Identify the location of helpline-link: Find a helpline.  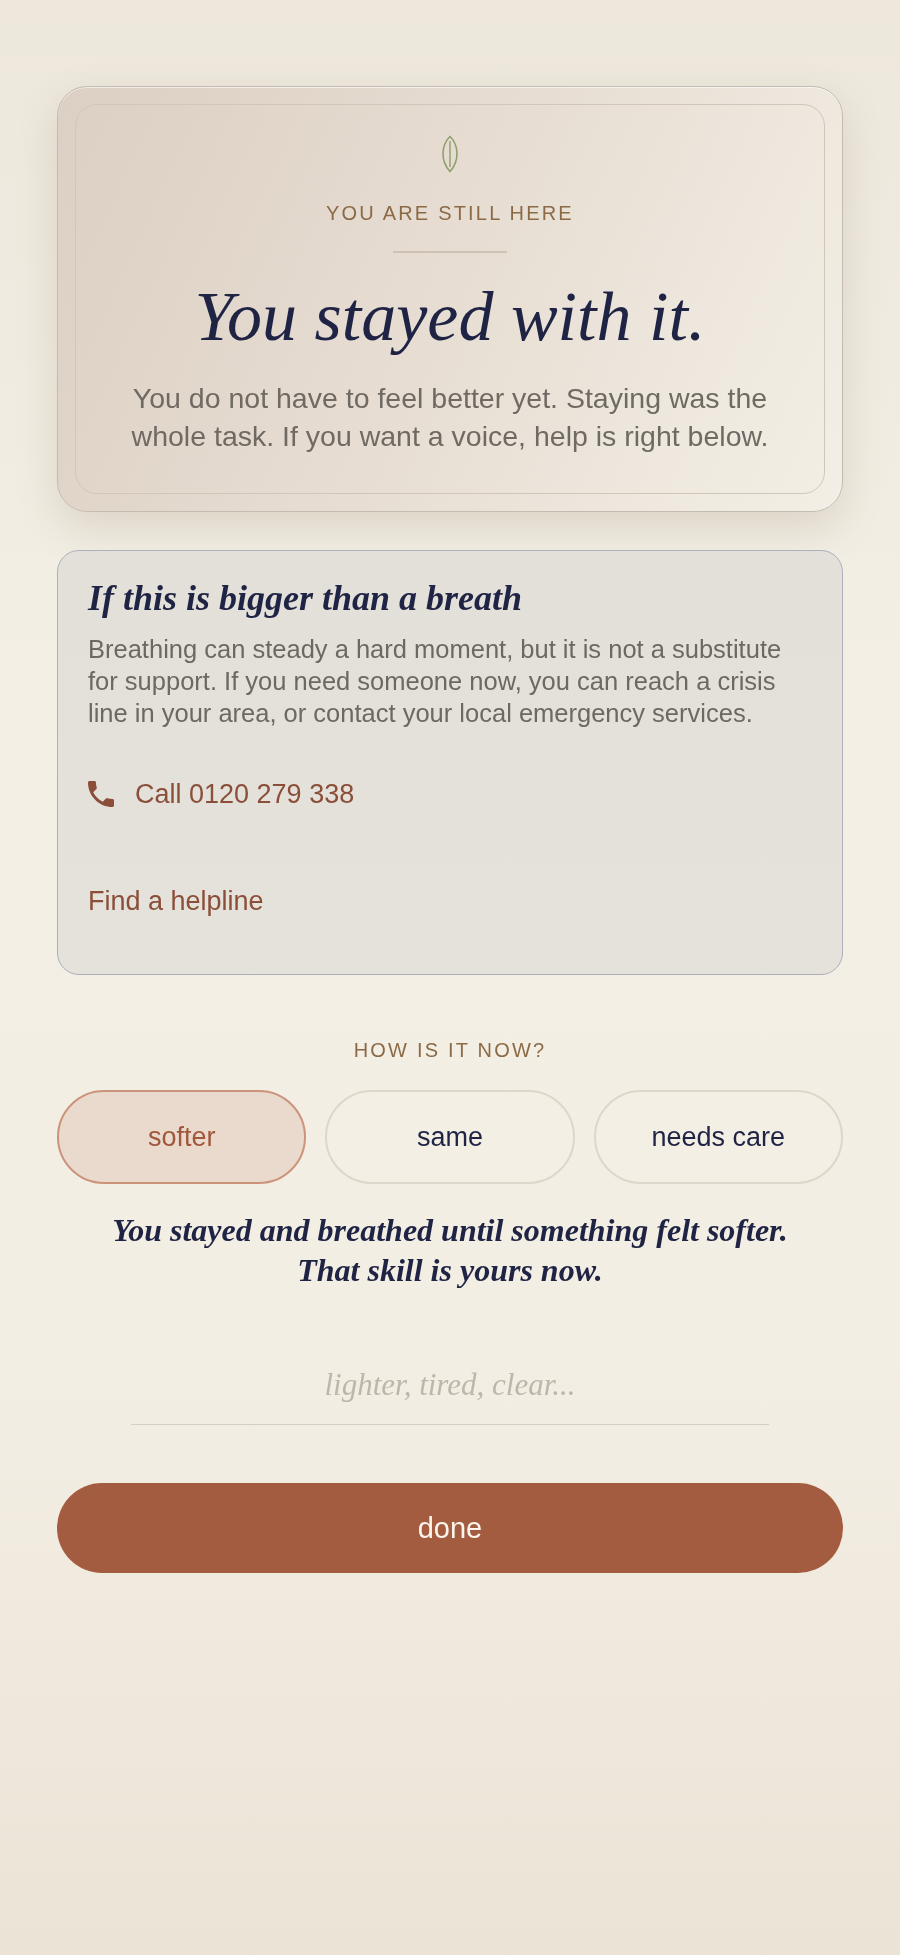
(176, 901).